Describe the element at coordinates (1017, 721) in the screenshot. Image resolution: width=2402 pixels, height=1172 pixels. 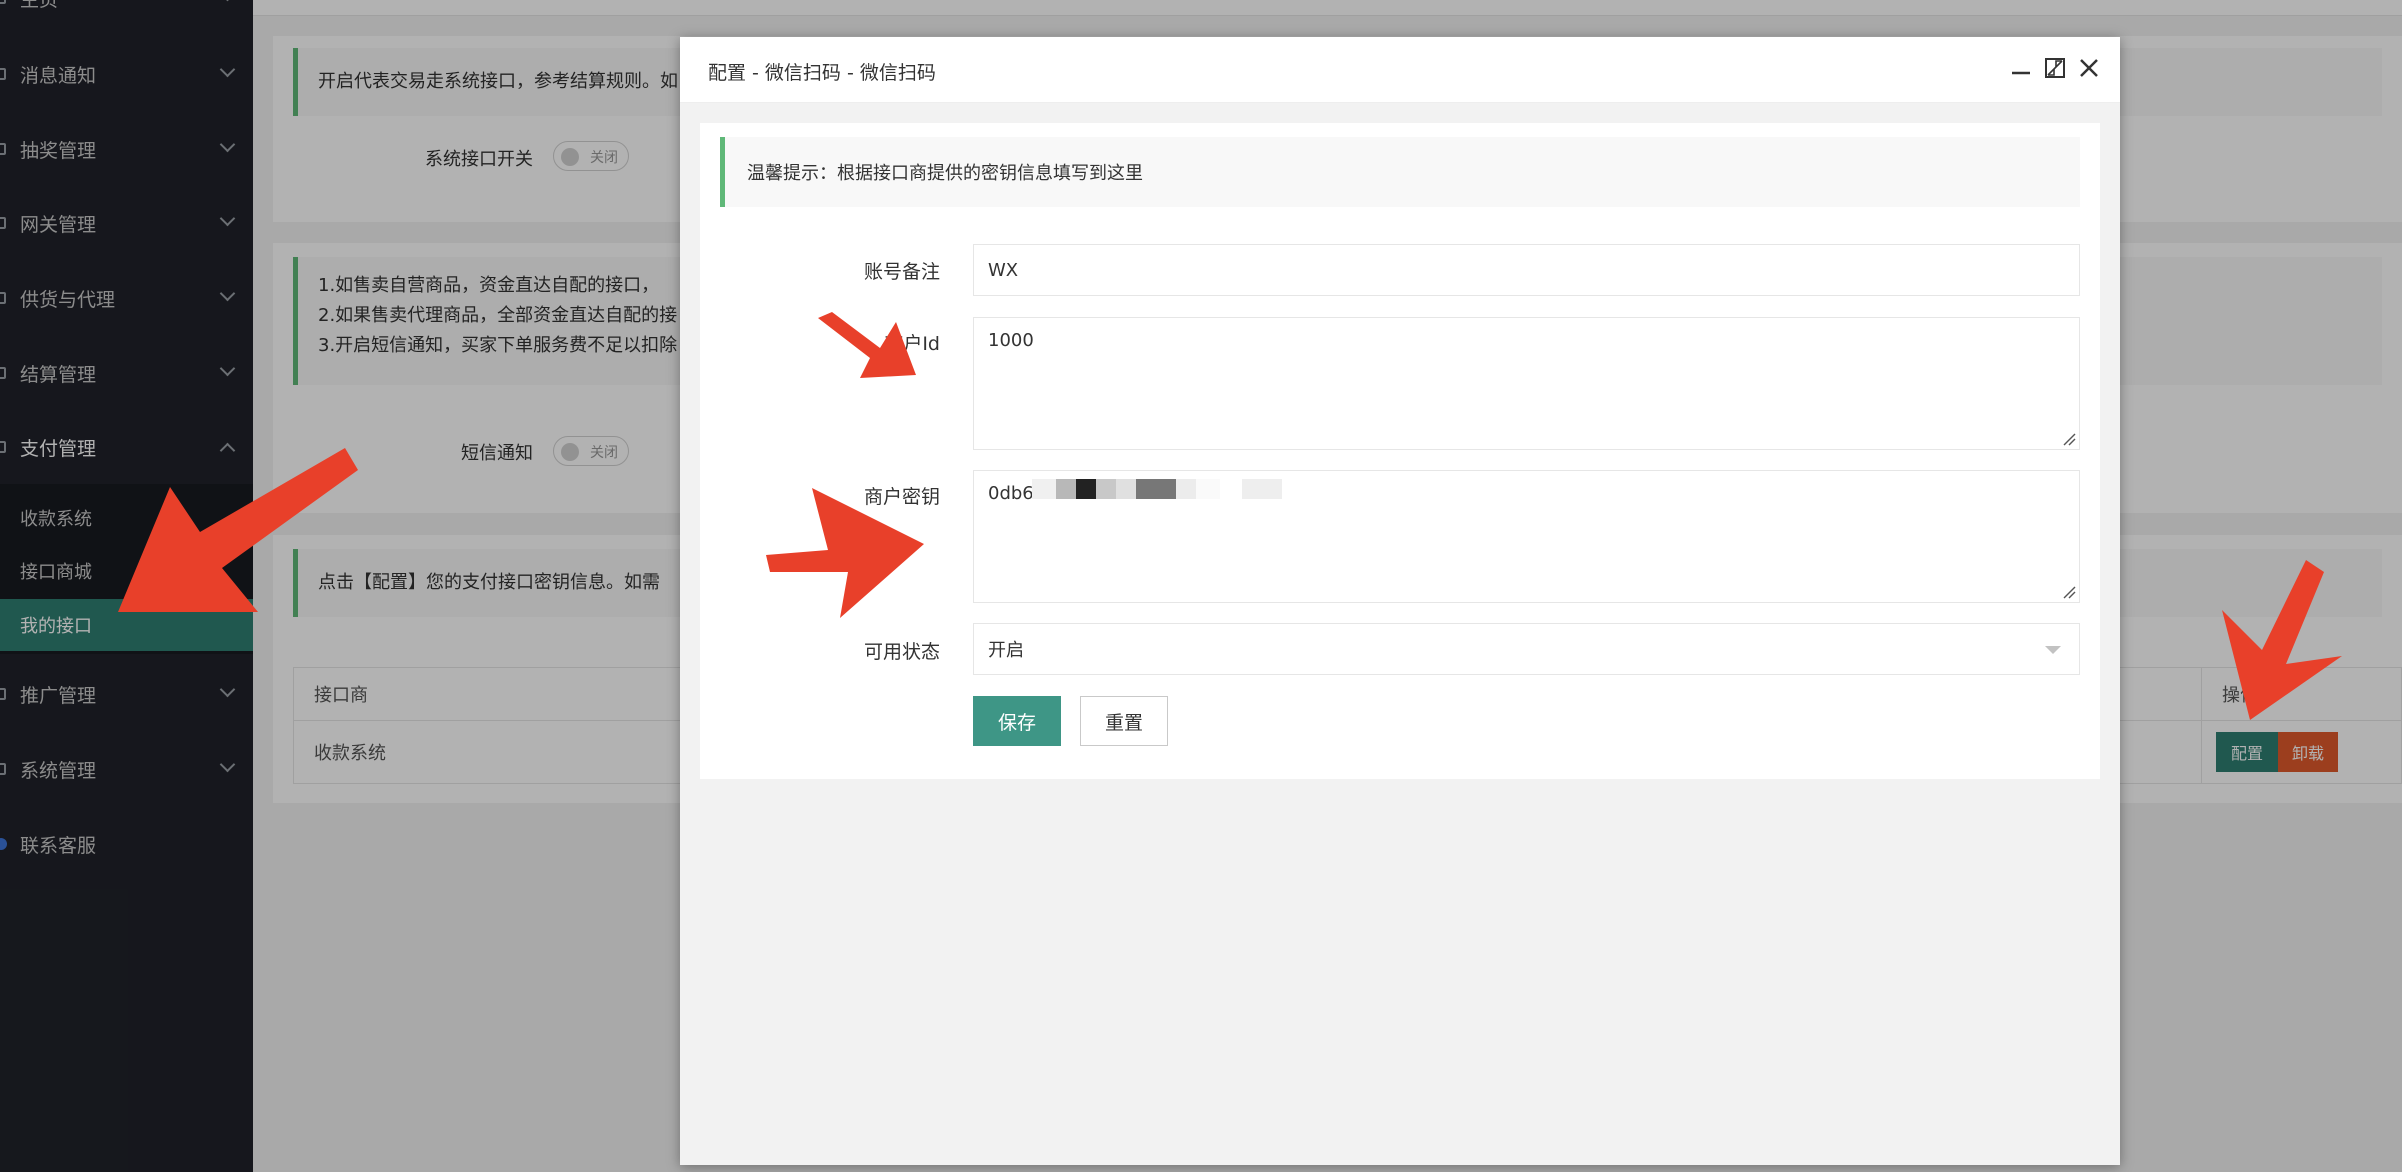
I see `save-button: 保存` at that location.